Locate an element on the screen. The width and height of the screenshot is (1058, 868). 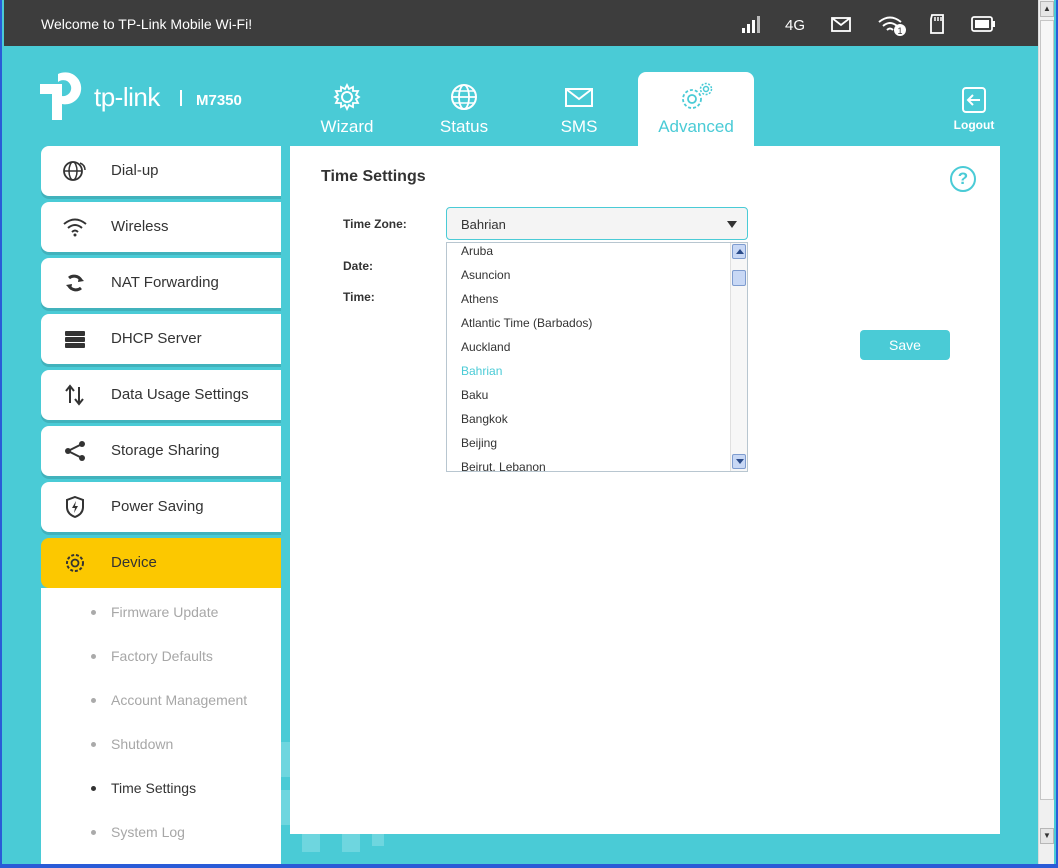
sidebar-item-dhcp-server: DHCP Server is located at coordinates (161, 339).